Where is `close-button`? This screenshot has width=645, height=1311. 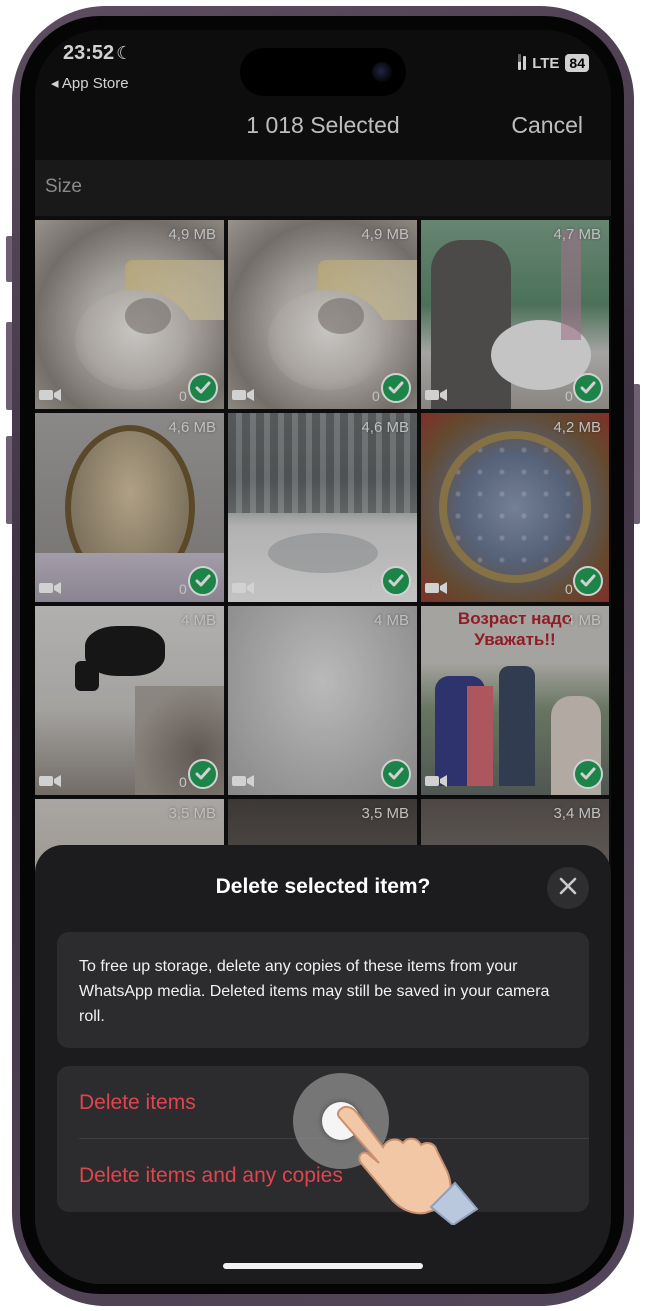
close-button is located at coordinates (568, 888).